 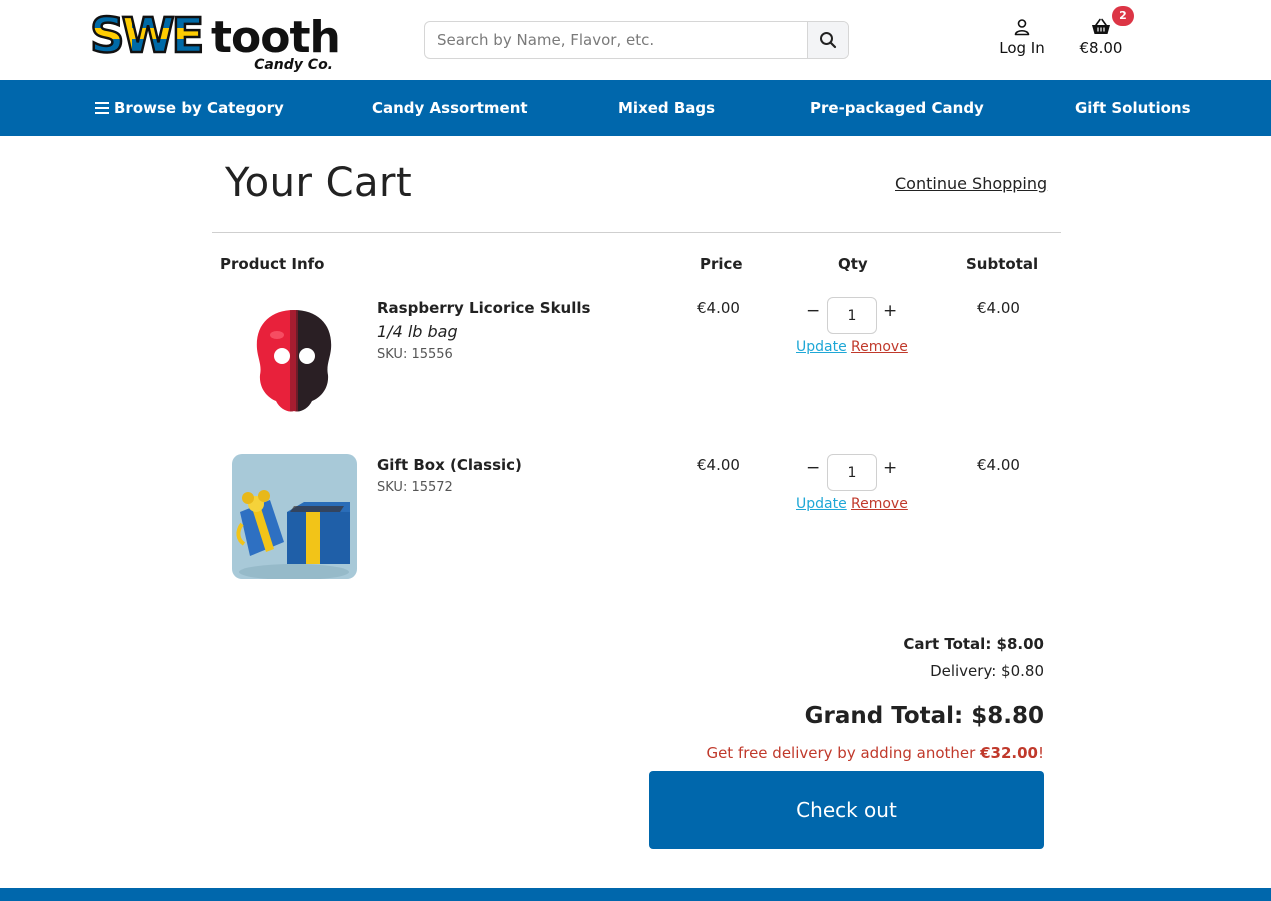 What do you see at coordinates (846, 810) in the screenshot?
I see `checkout-button: Check out` at bounding box center [846, 810].